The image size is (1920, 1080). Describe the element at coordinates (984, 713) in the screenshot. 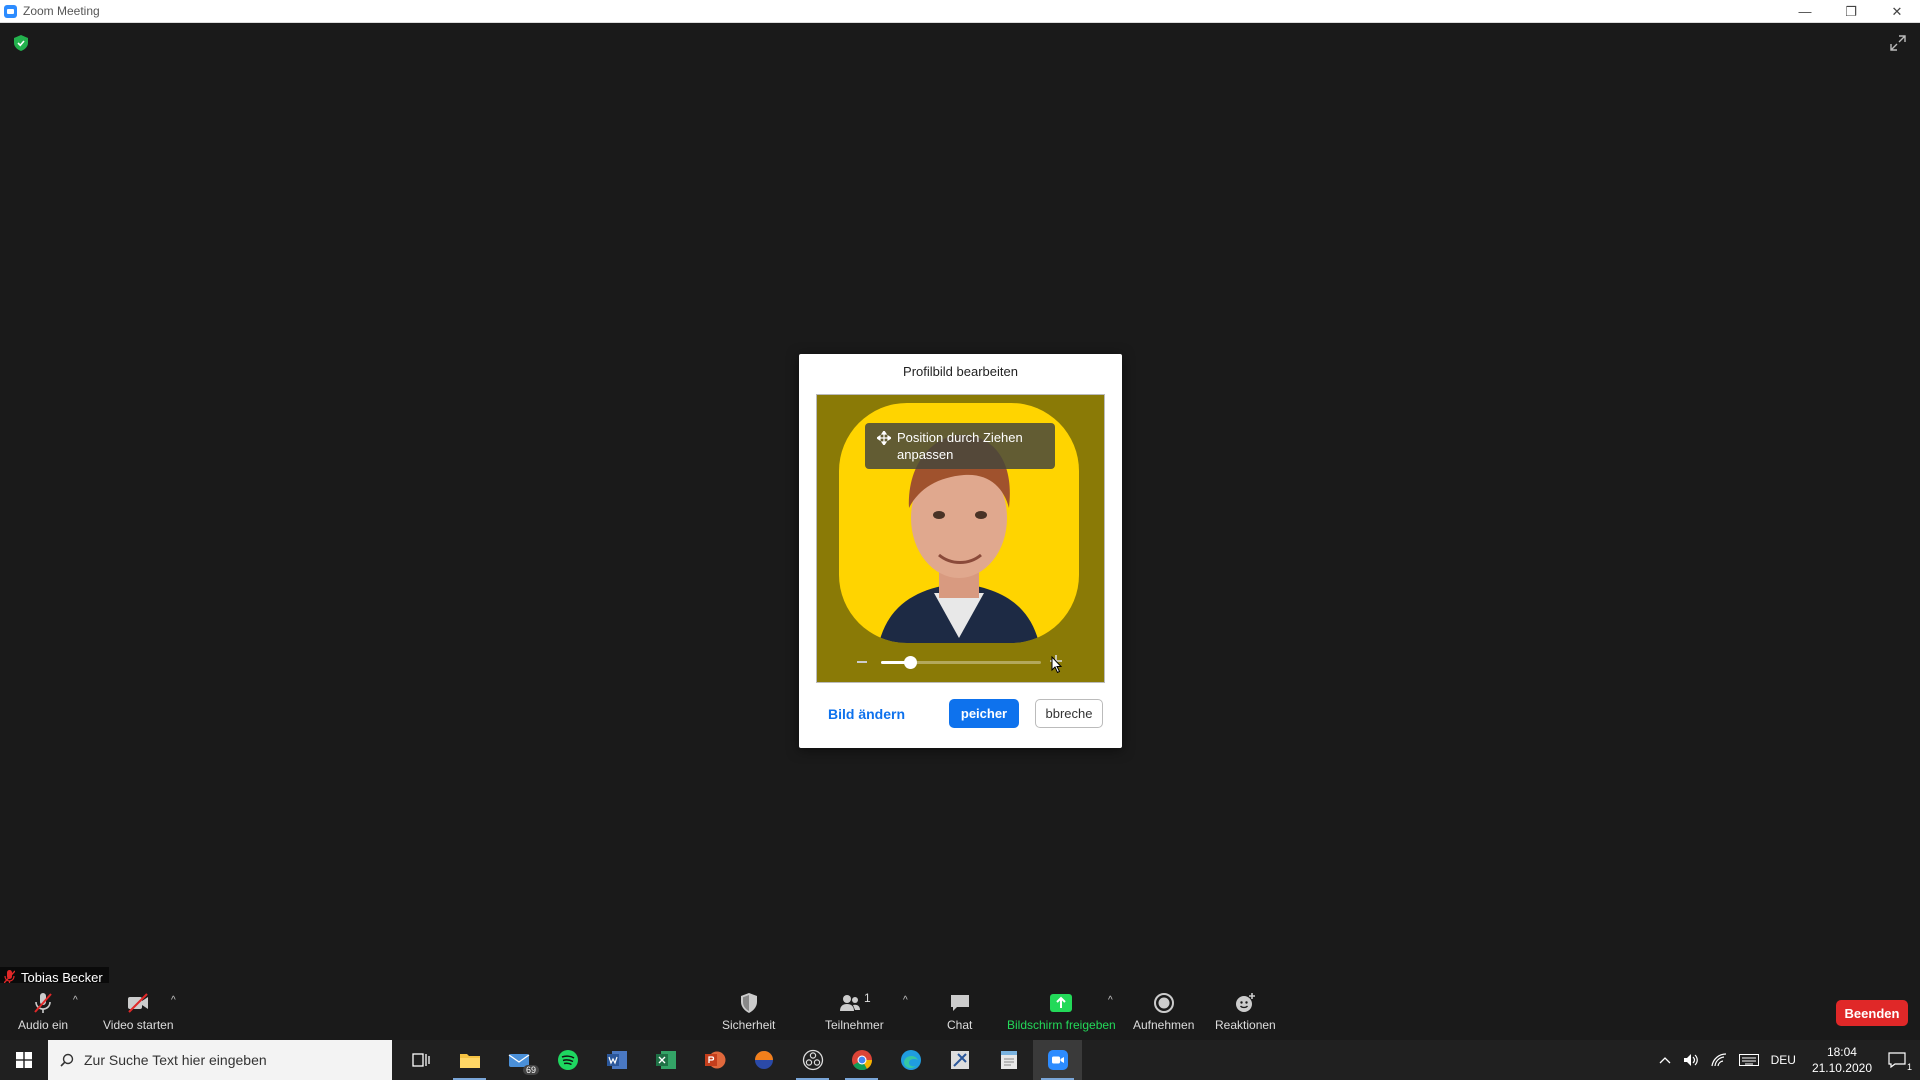

I see `save-button: peicher` at that location.